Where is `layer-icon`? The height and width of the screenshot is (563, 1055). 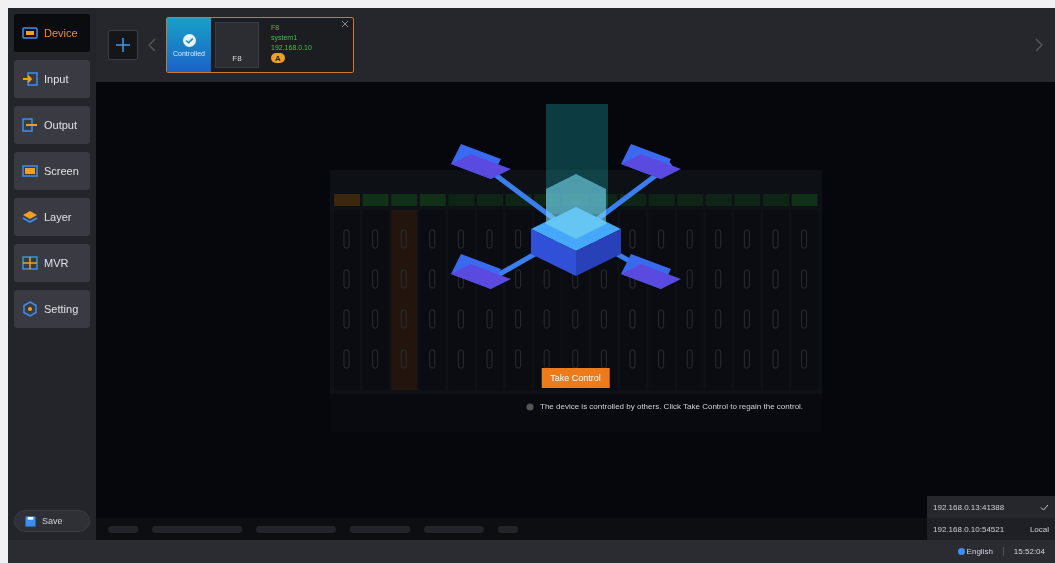 layer-icon is located at coordinates (30, 217).